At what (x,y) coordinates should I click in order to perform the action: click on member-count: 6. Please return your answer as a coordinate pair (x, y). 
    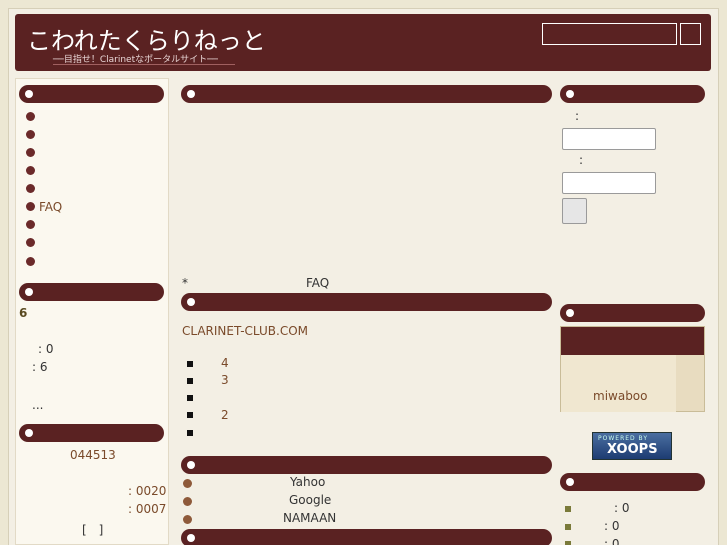
    Looking at the image, I should click on (23, 313).